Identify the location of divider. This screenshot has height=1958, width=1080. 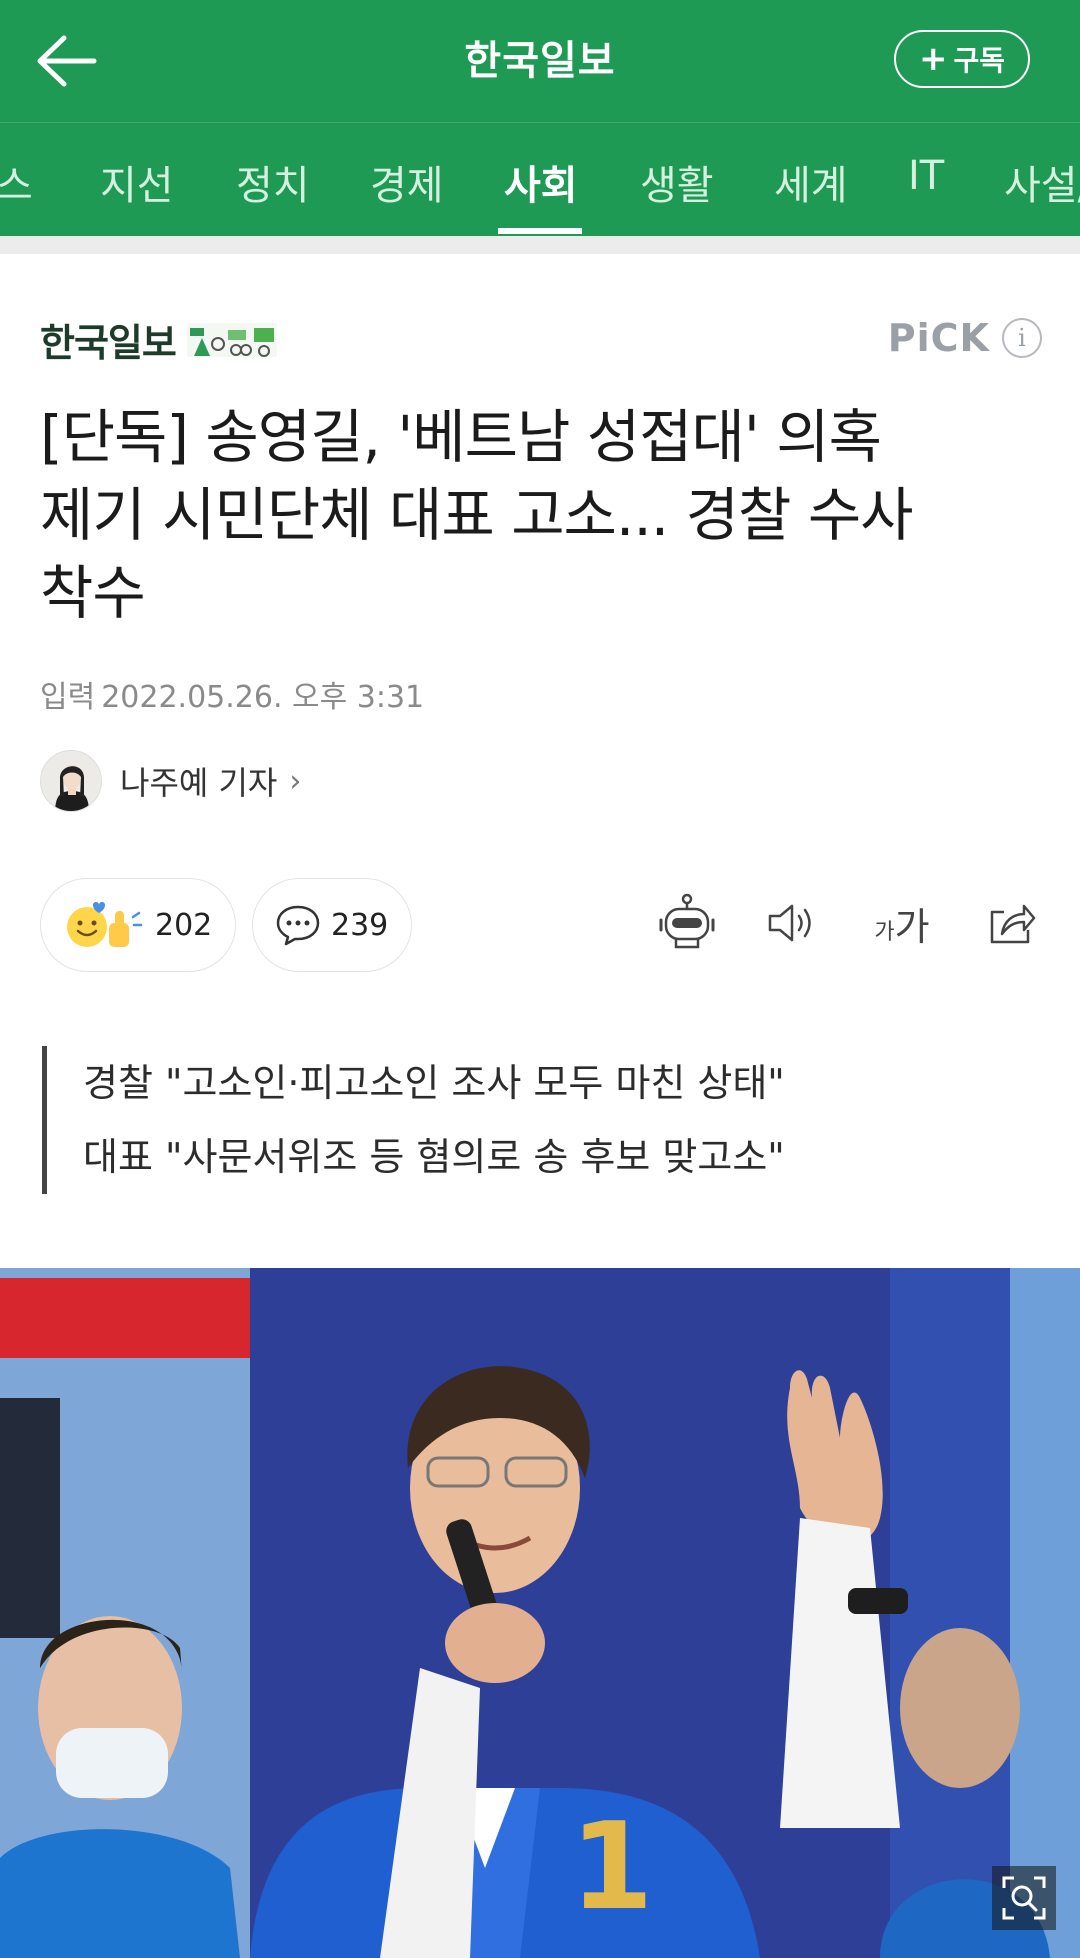
(540, 245).